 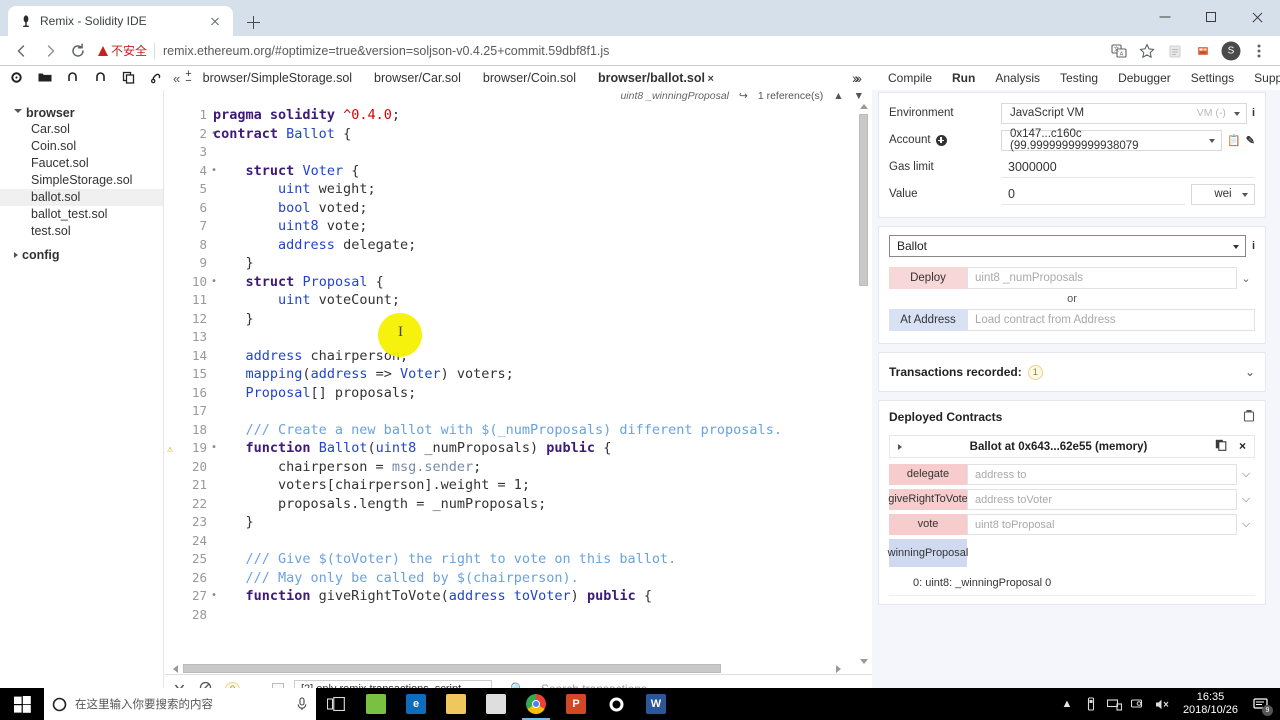 What do you see at coordinates (534, 485) in the screenshot?
I see `code-line-21: voters[chairperson].weight = 1;` at bounding box center [534, 485].